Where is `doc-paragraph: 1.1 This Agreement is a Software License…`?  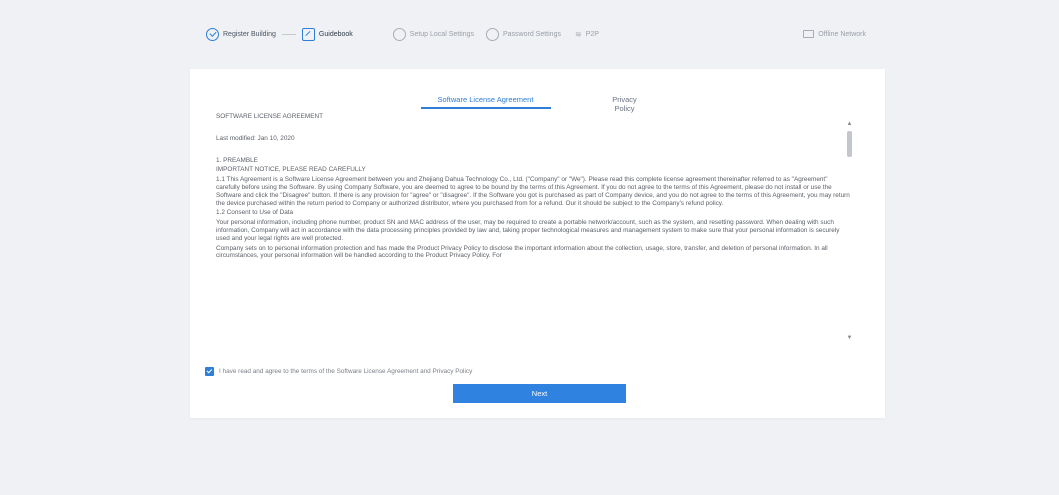 doc-paragraph: 1.1 This Agreement is a Software License… is located at coordinates (533, 191).